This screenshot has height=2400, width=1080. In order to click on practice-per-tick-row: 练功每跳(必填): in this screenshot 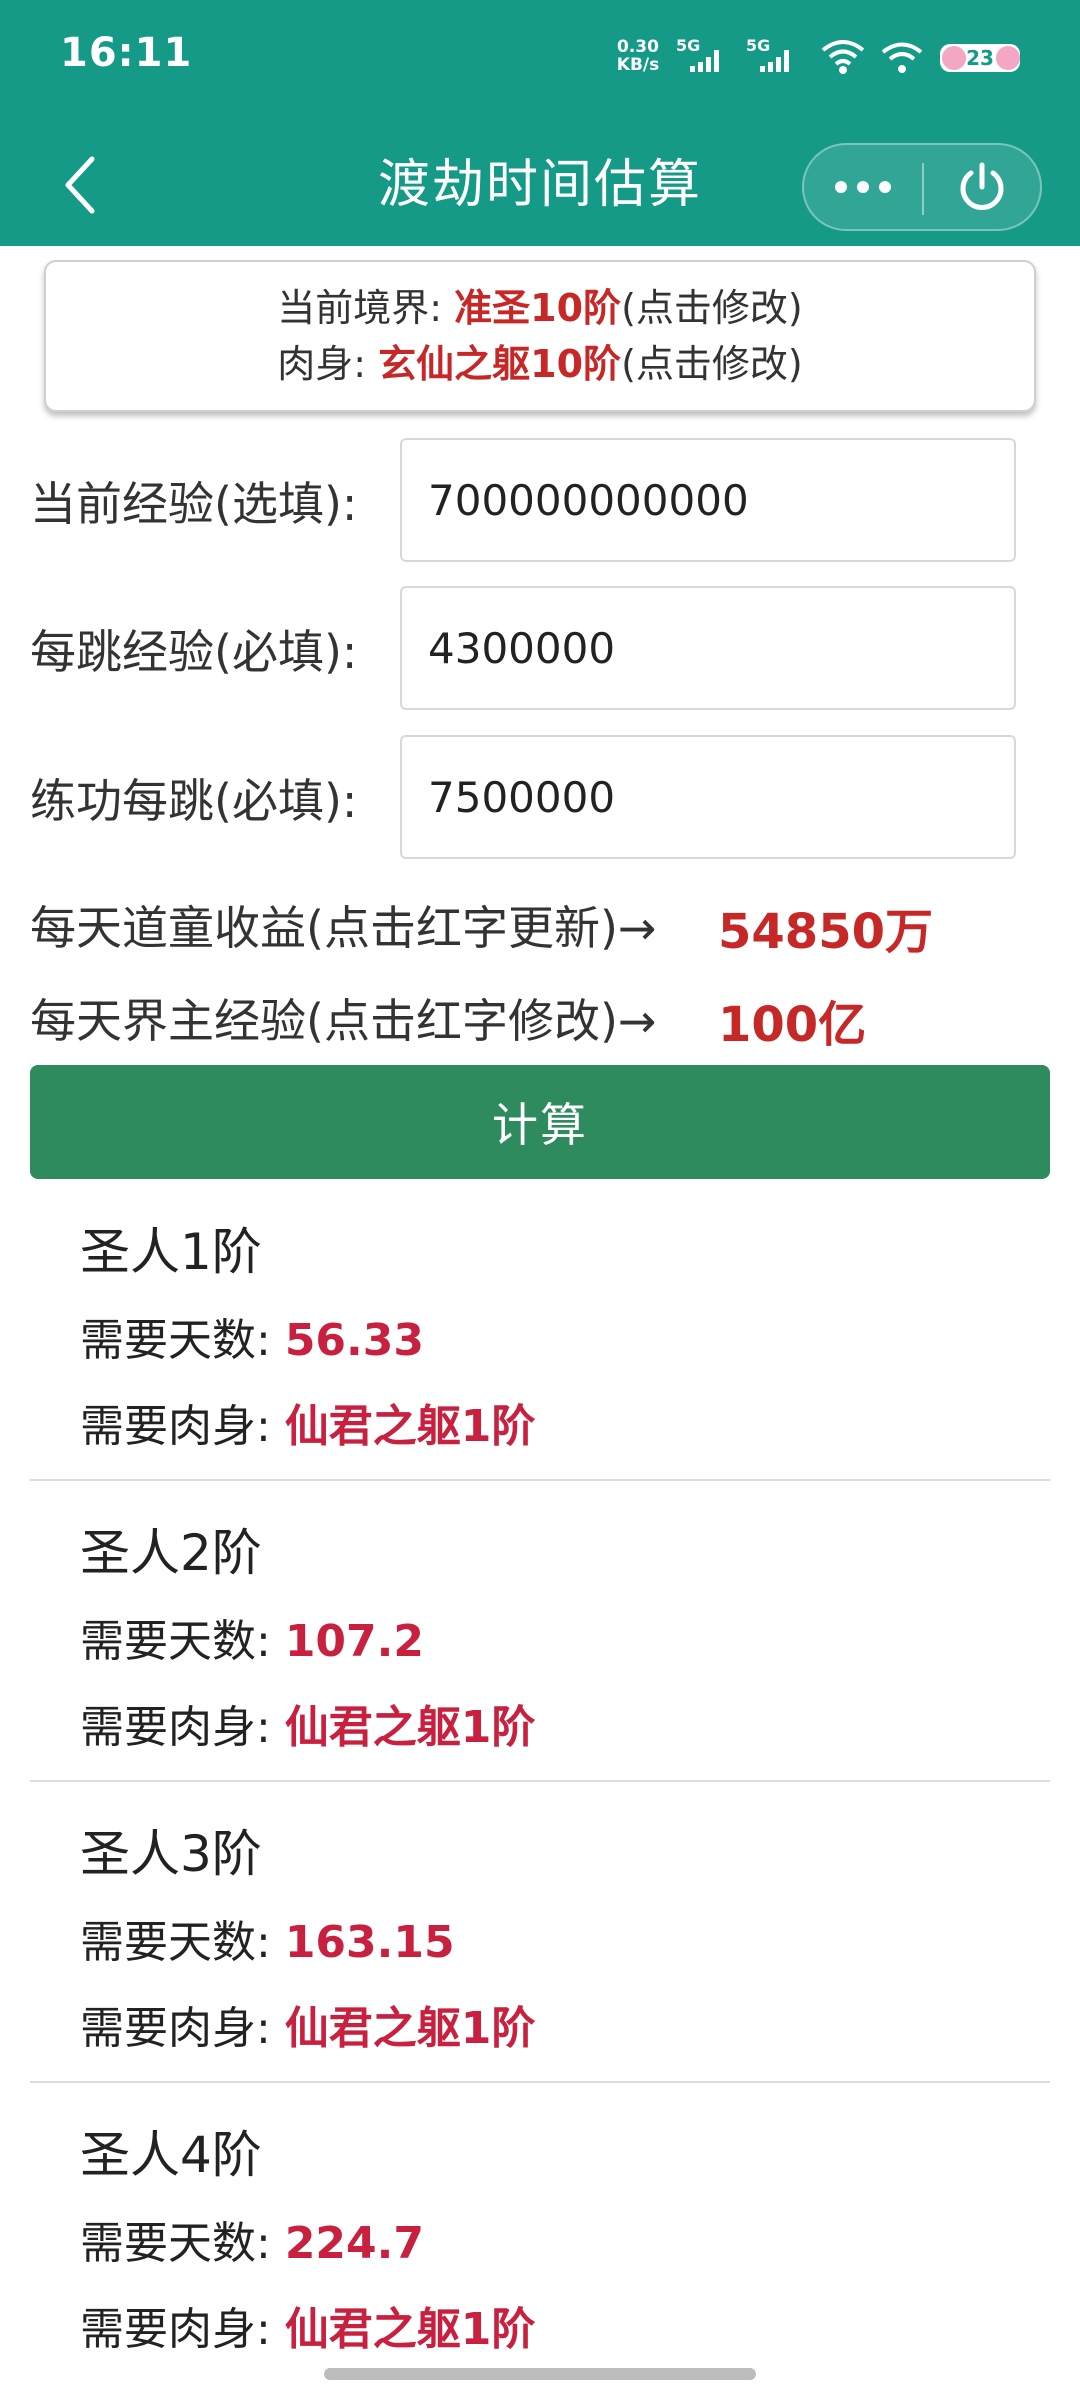, I will do `click(530, 797)`.